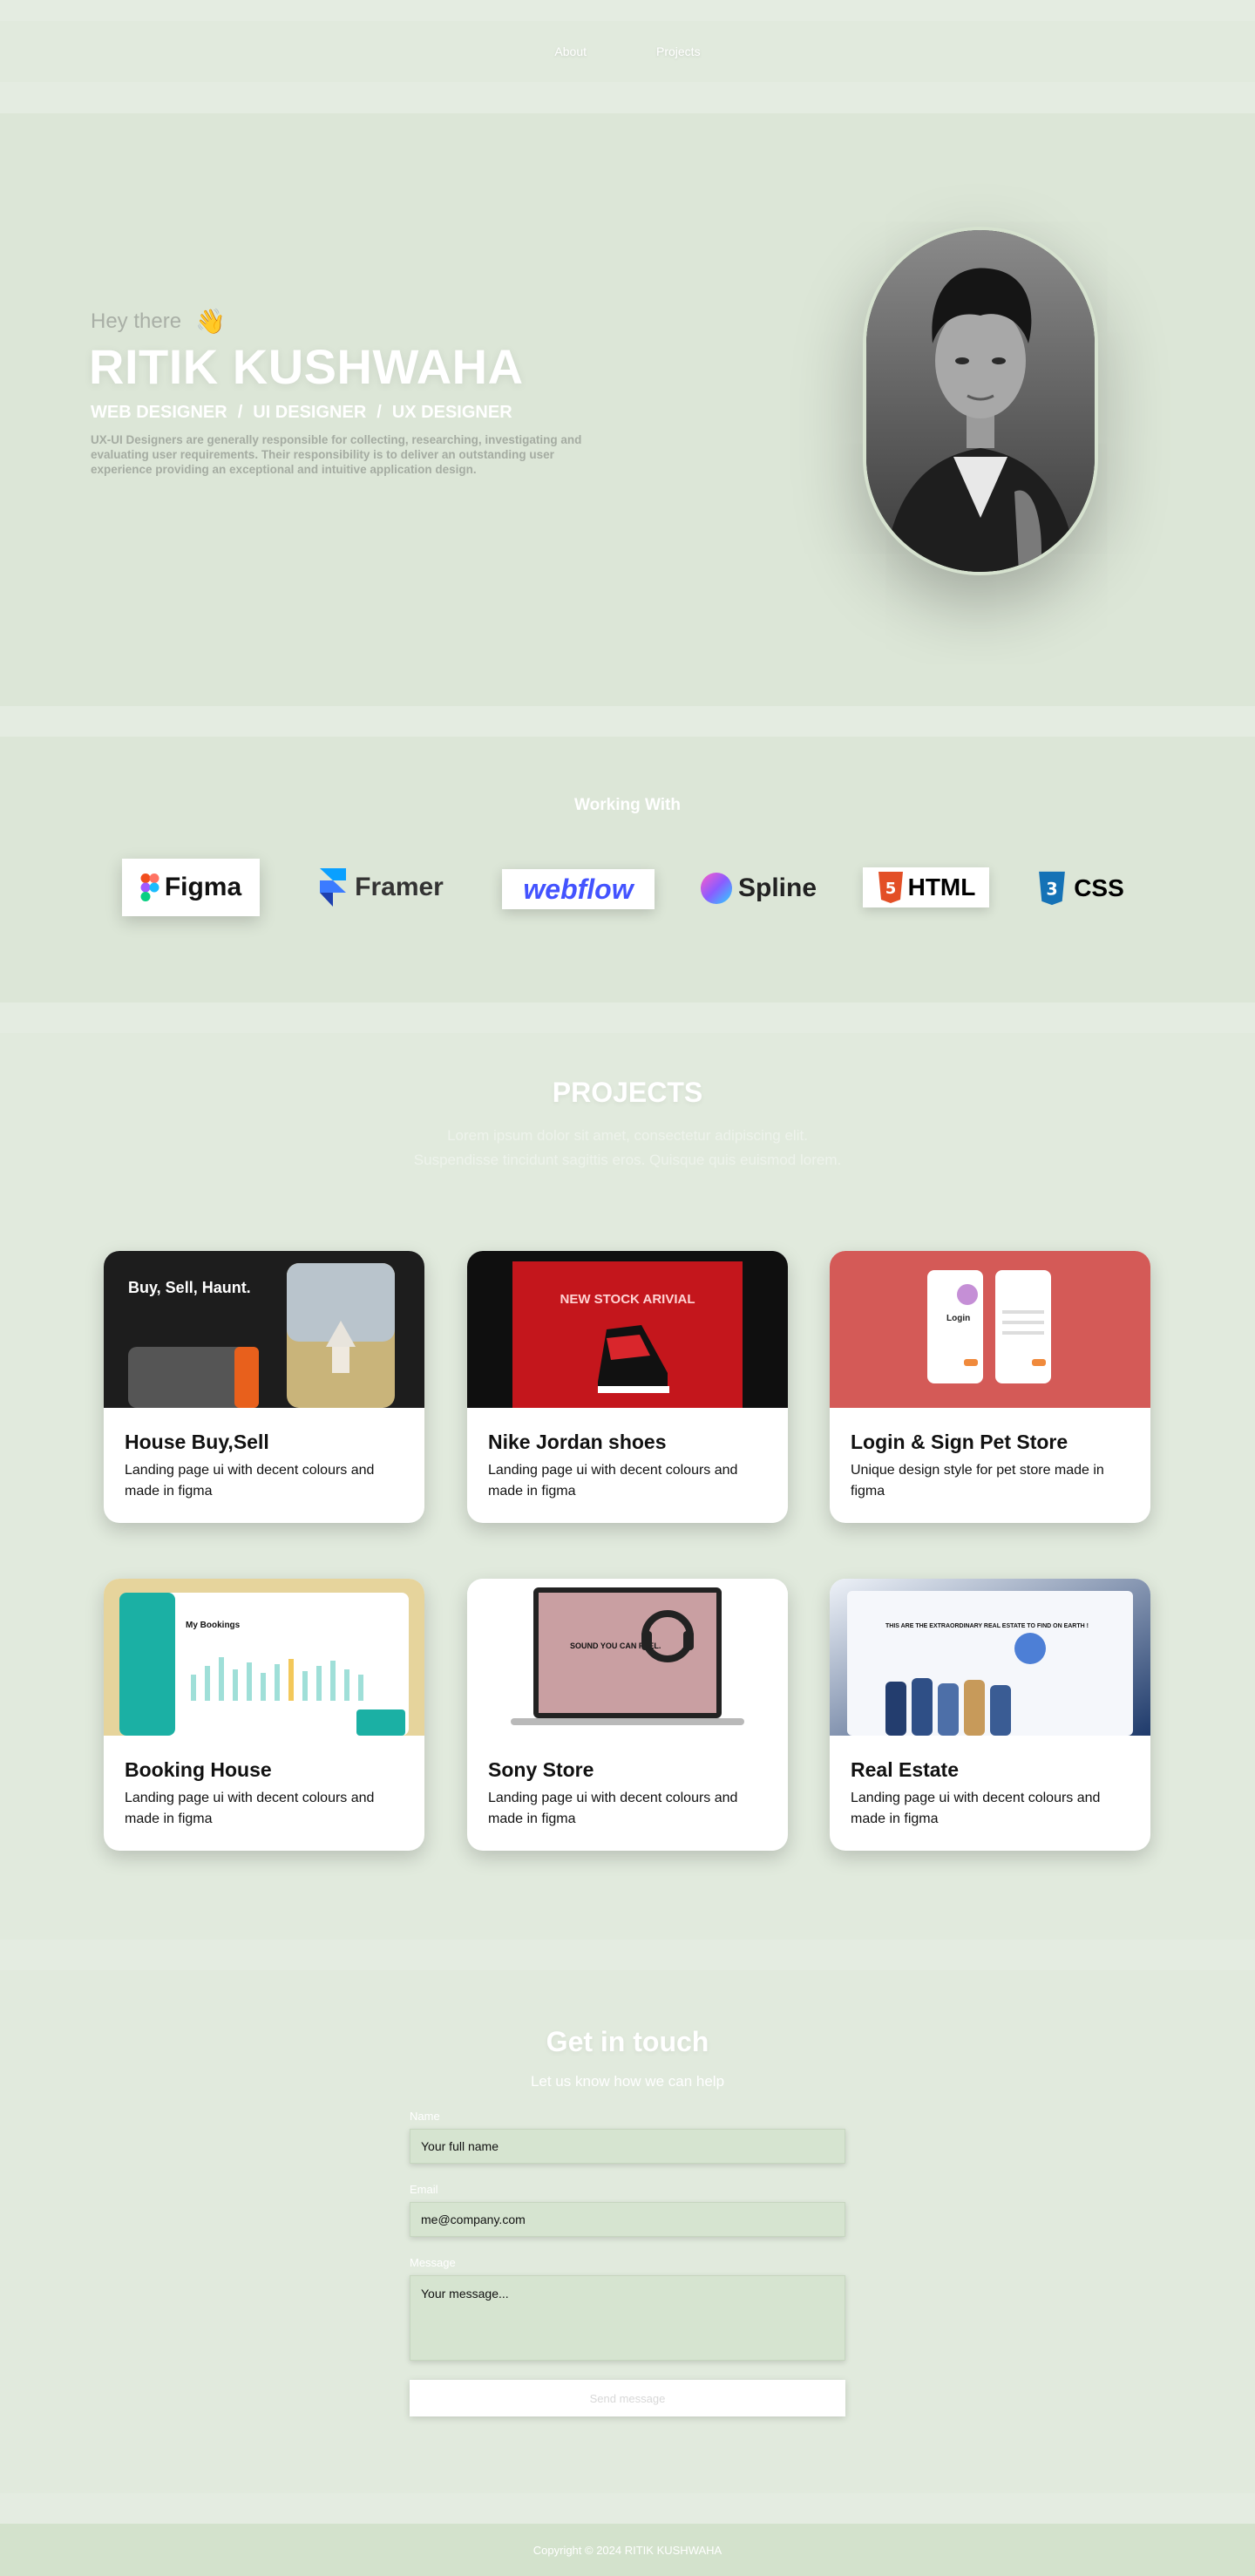 This screenshot has width=1255, height=2576. What do you see at coordinates (541, 1769) in the screenshot?
I see `project-title: Sony Store` at bounding box center [541, 1769].